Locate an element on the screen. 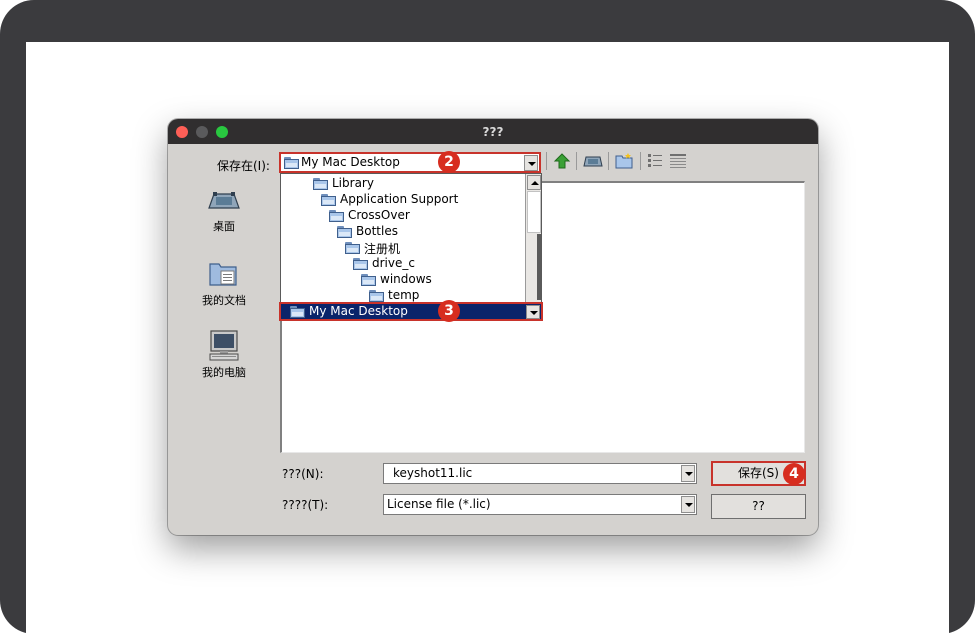 This screenshot has width=975, height=634. step-badge-3: 3 is located at coordinates (449, 311).